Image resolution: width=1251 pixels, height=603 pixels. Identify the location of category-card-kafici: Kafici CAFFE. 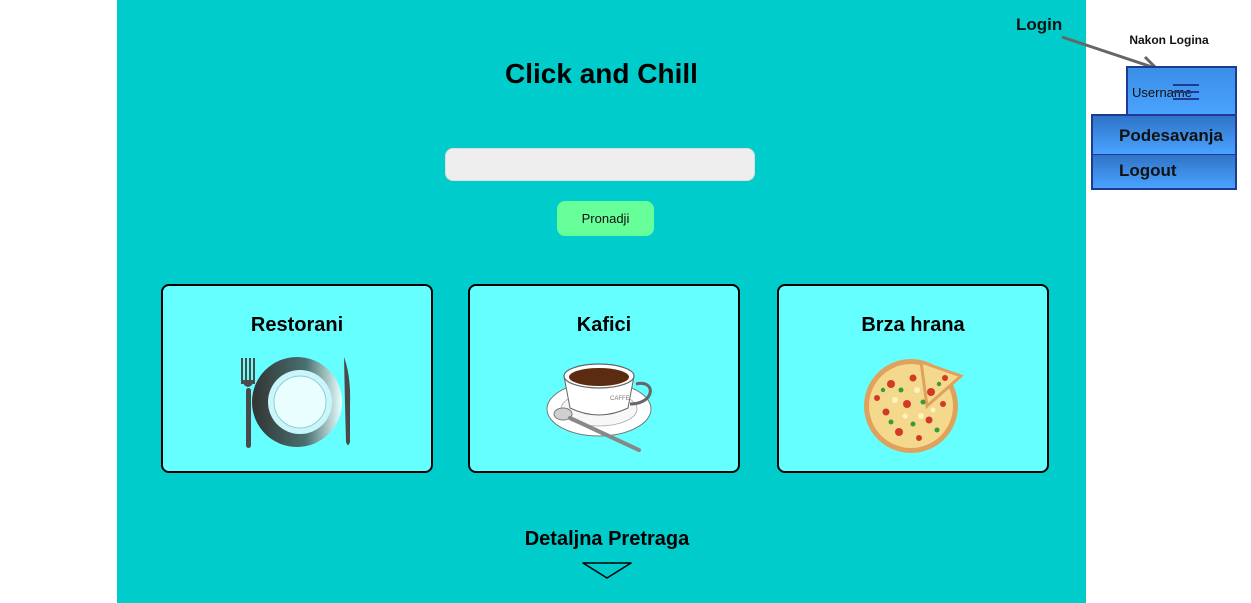
(604, 378).